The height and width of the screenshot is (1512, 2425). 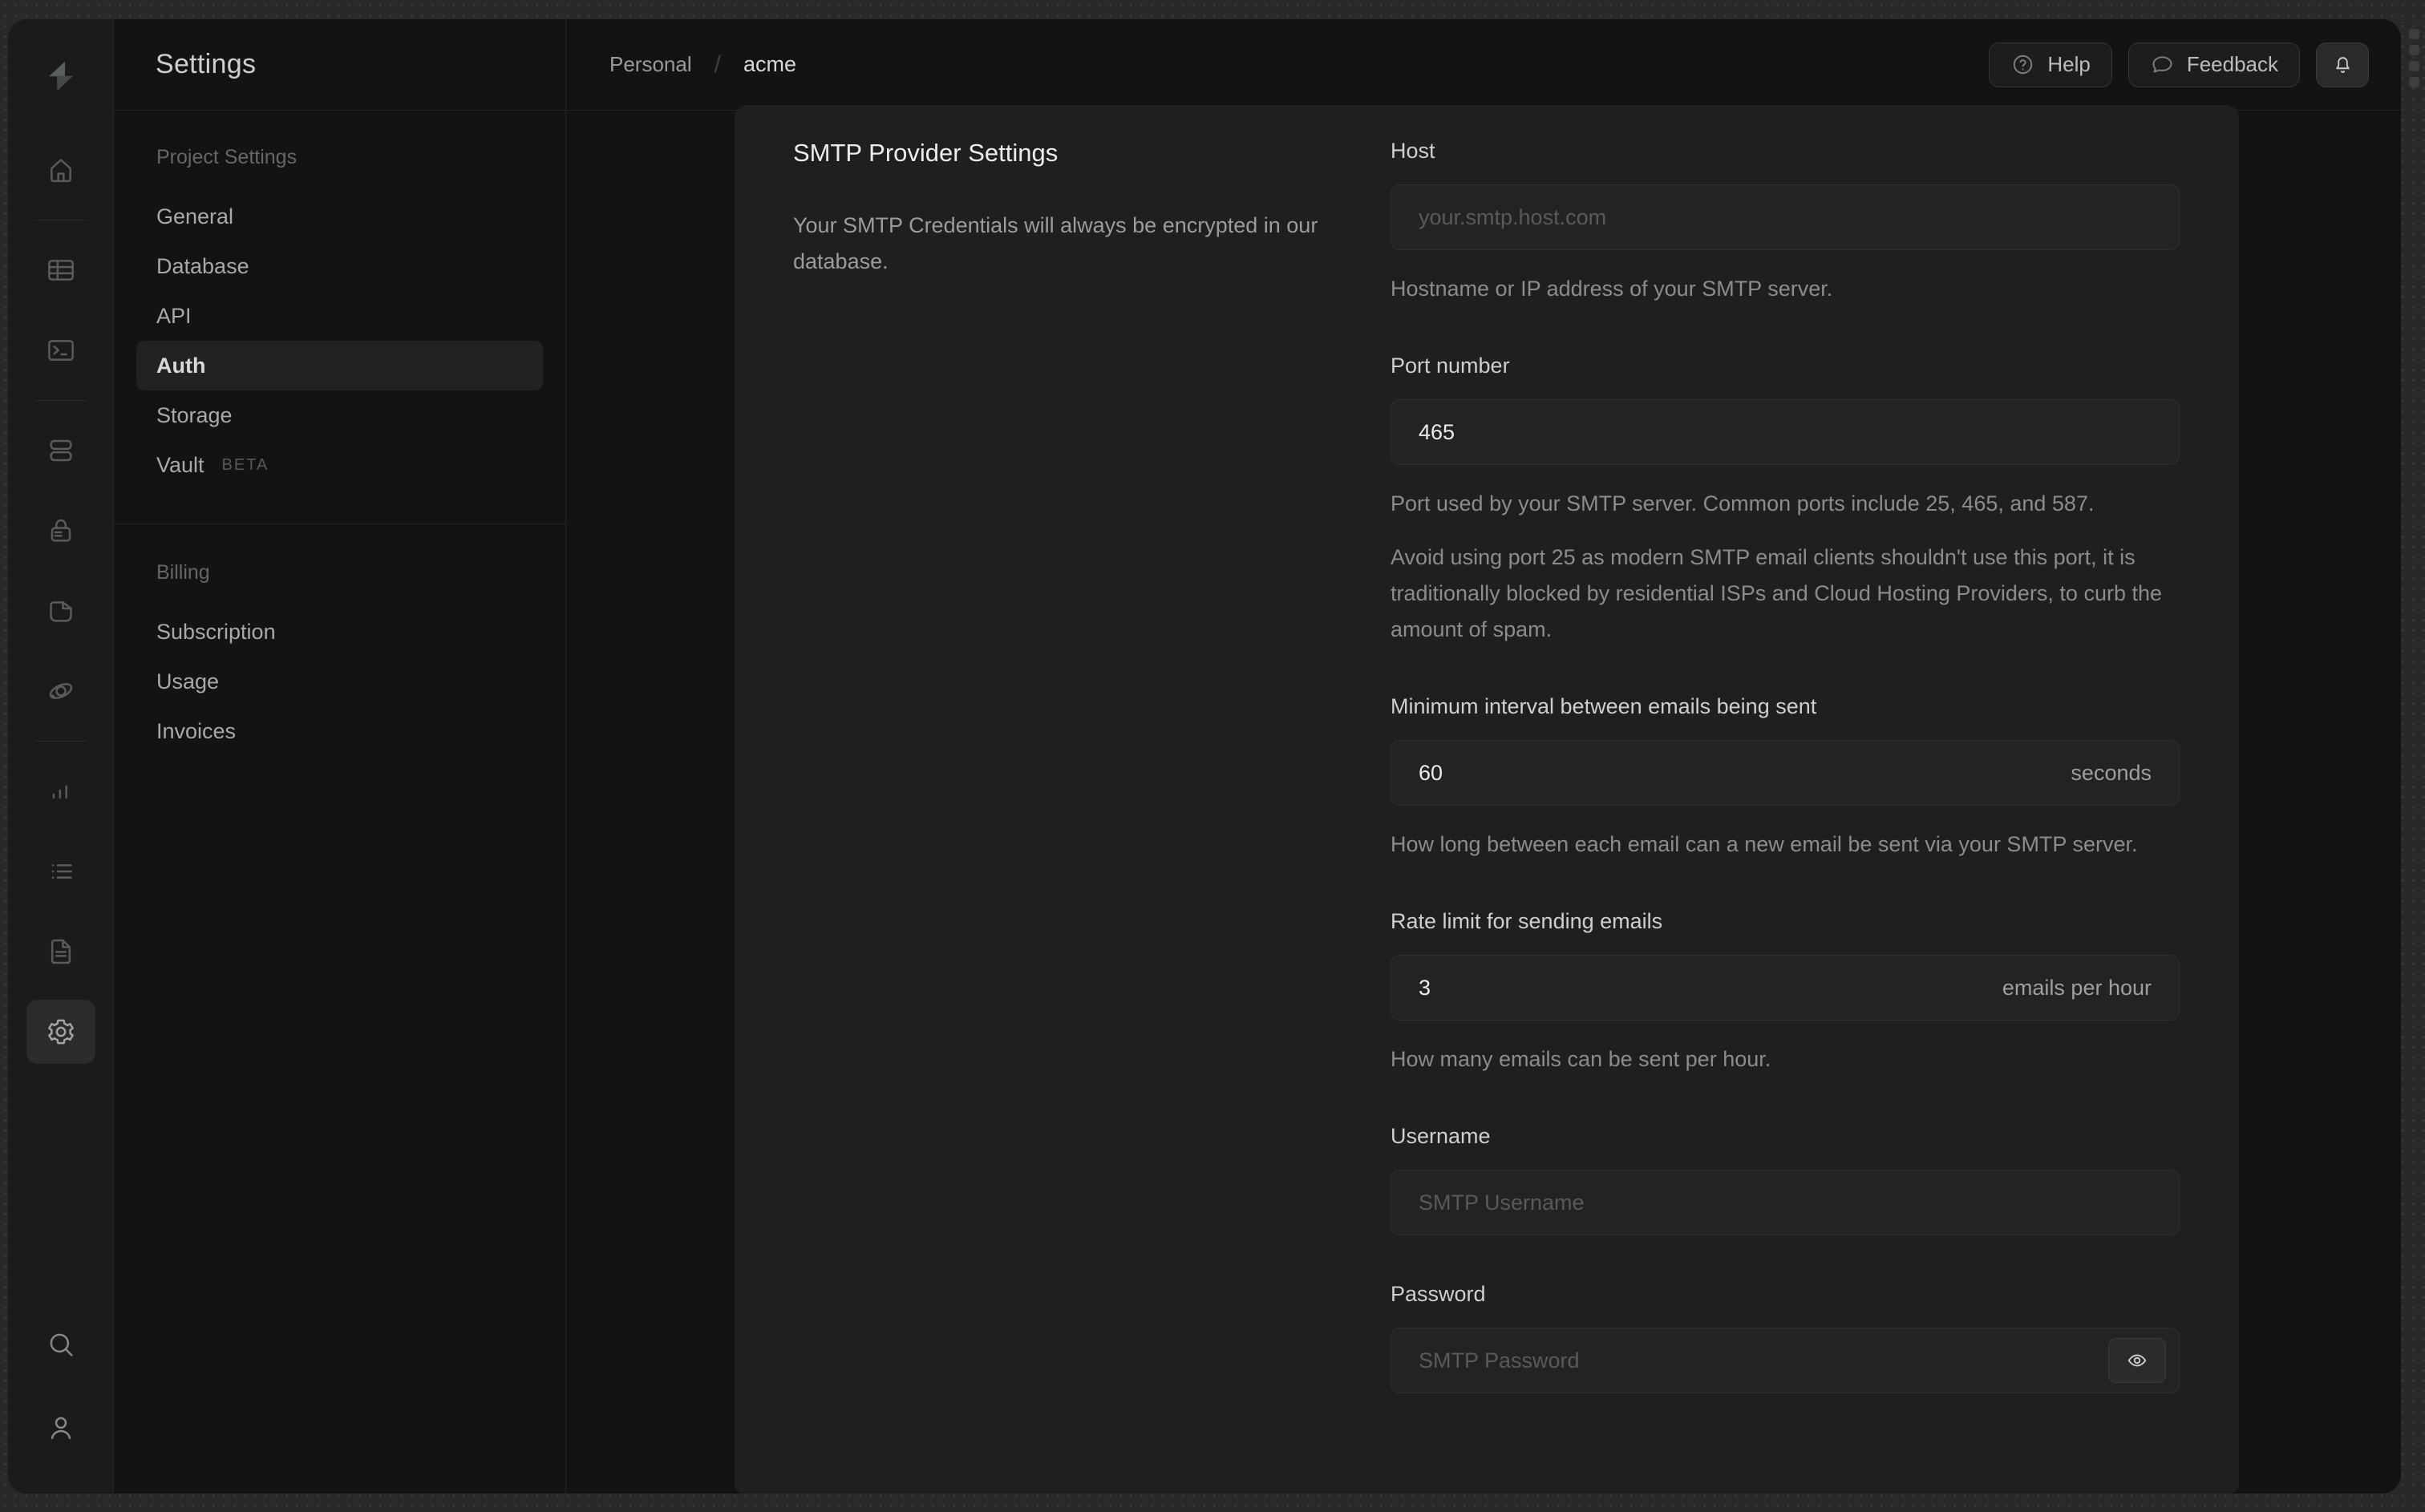 I want to click on rail-search-button, so click(x=60, y=1344).